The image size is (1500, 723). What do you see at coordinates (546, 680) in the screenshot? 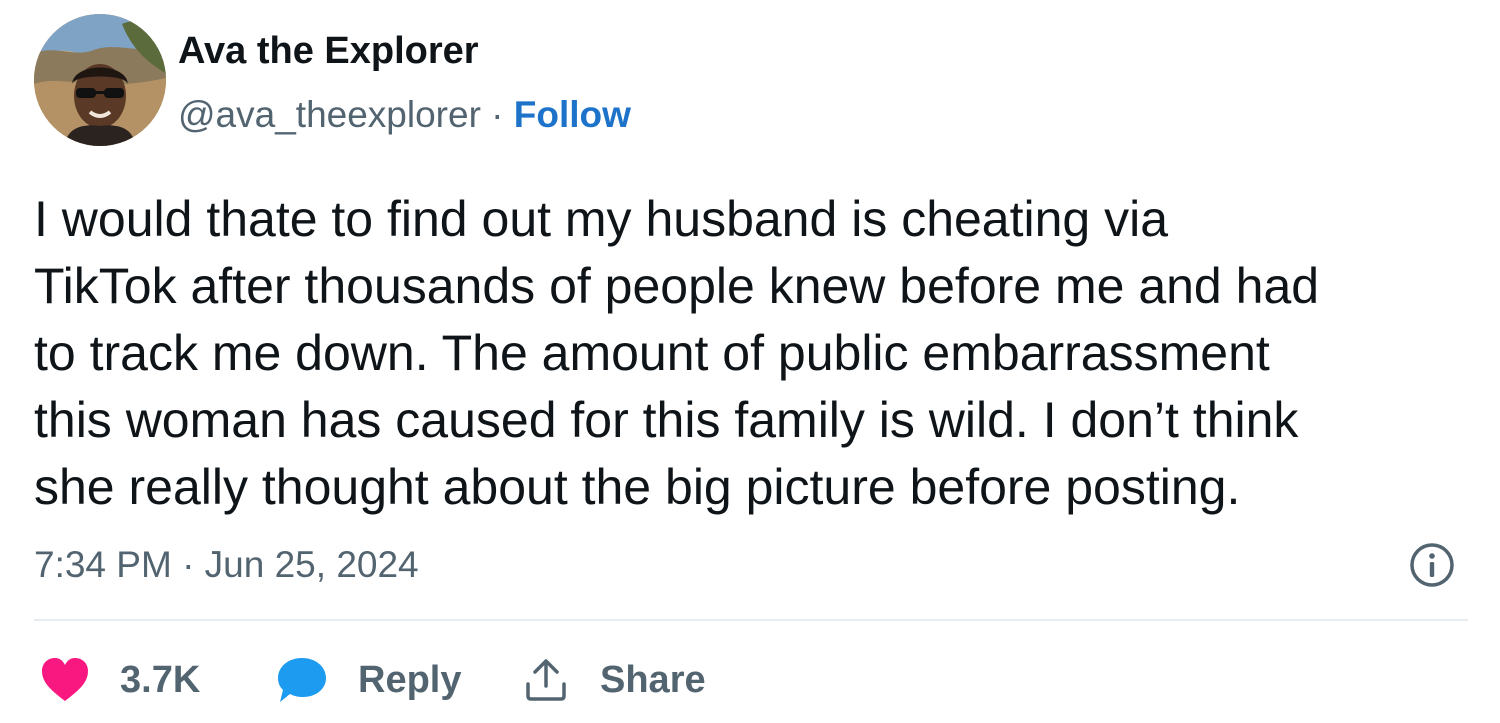
I see `share-icon` at bounding box center [546, 680].